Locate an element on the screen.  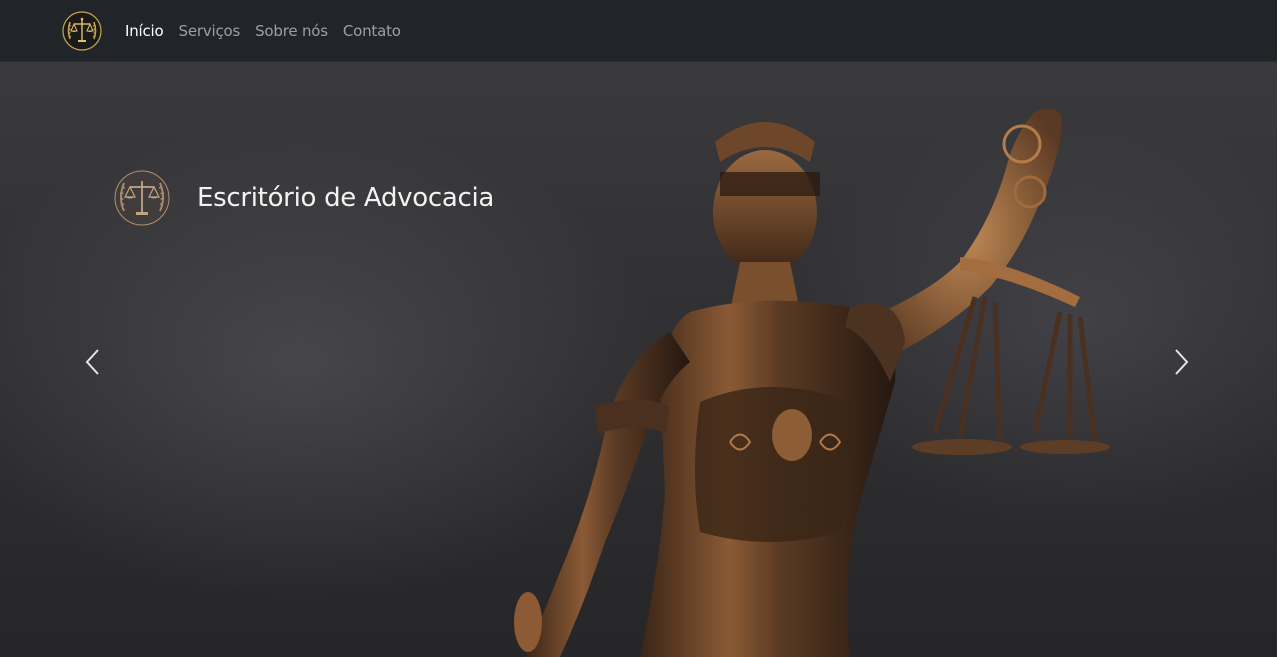
carousel-caption: Escritório de Advocacia is located at coordinates (303, 198).